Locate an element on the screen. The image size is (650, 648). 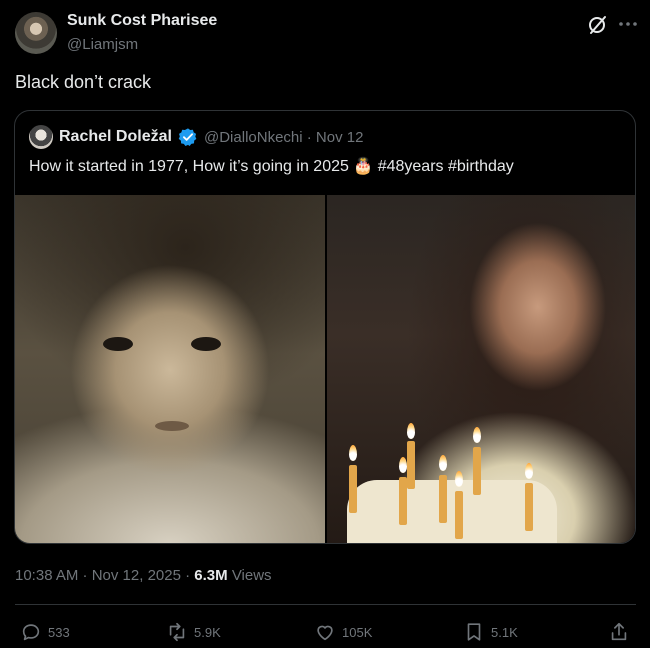
bookmark-icon is located at coordinates (474, 632).